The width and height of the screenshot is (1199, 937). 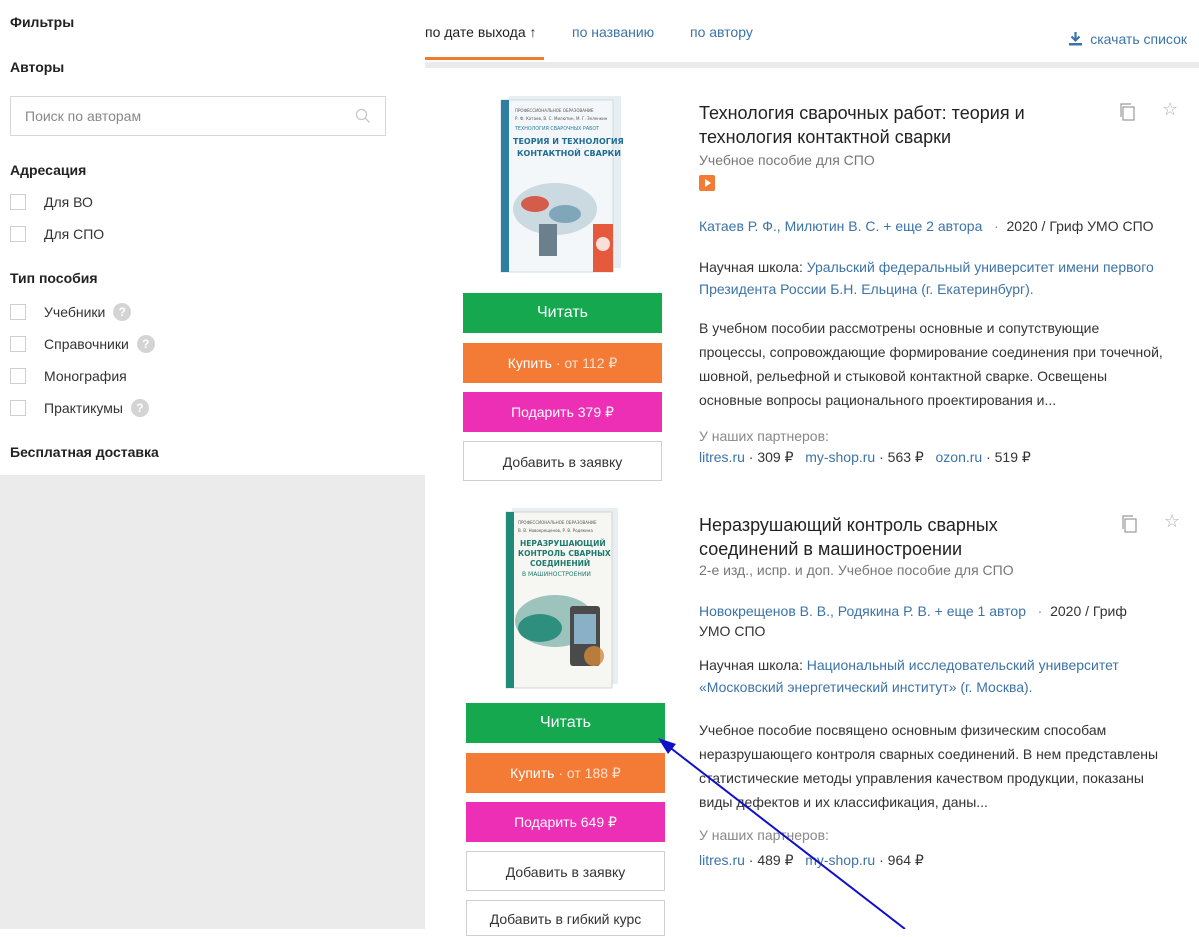 I want to click on author-search-input, so click(x=183, y=116).